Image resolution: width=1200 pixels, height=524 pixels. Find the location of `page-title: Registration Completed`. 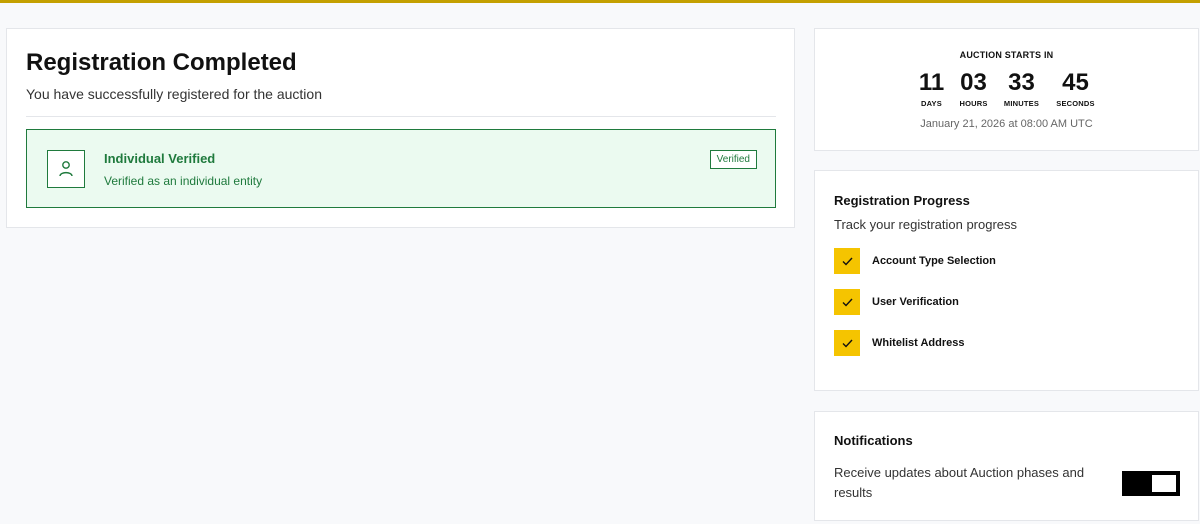

page-title: Registration Completed is located at coordinates (161, 62).